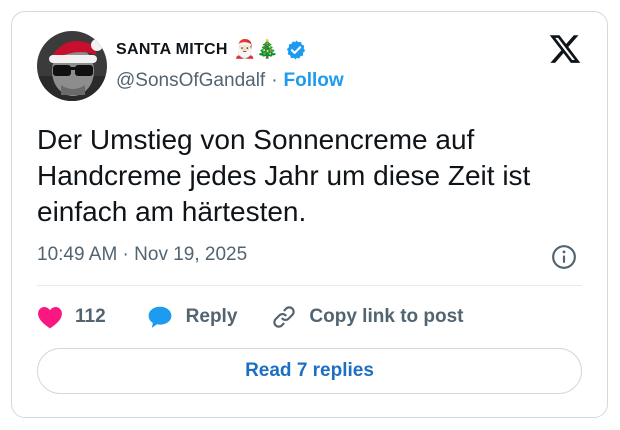 The image size is (620, 430). I want to click on avatar, so click(72, 66).